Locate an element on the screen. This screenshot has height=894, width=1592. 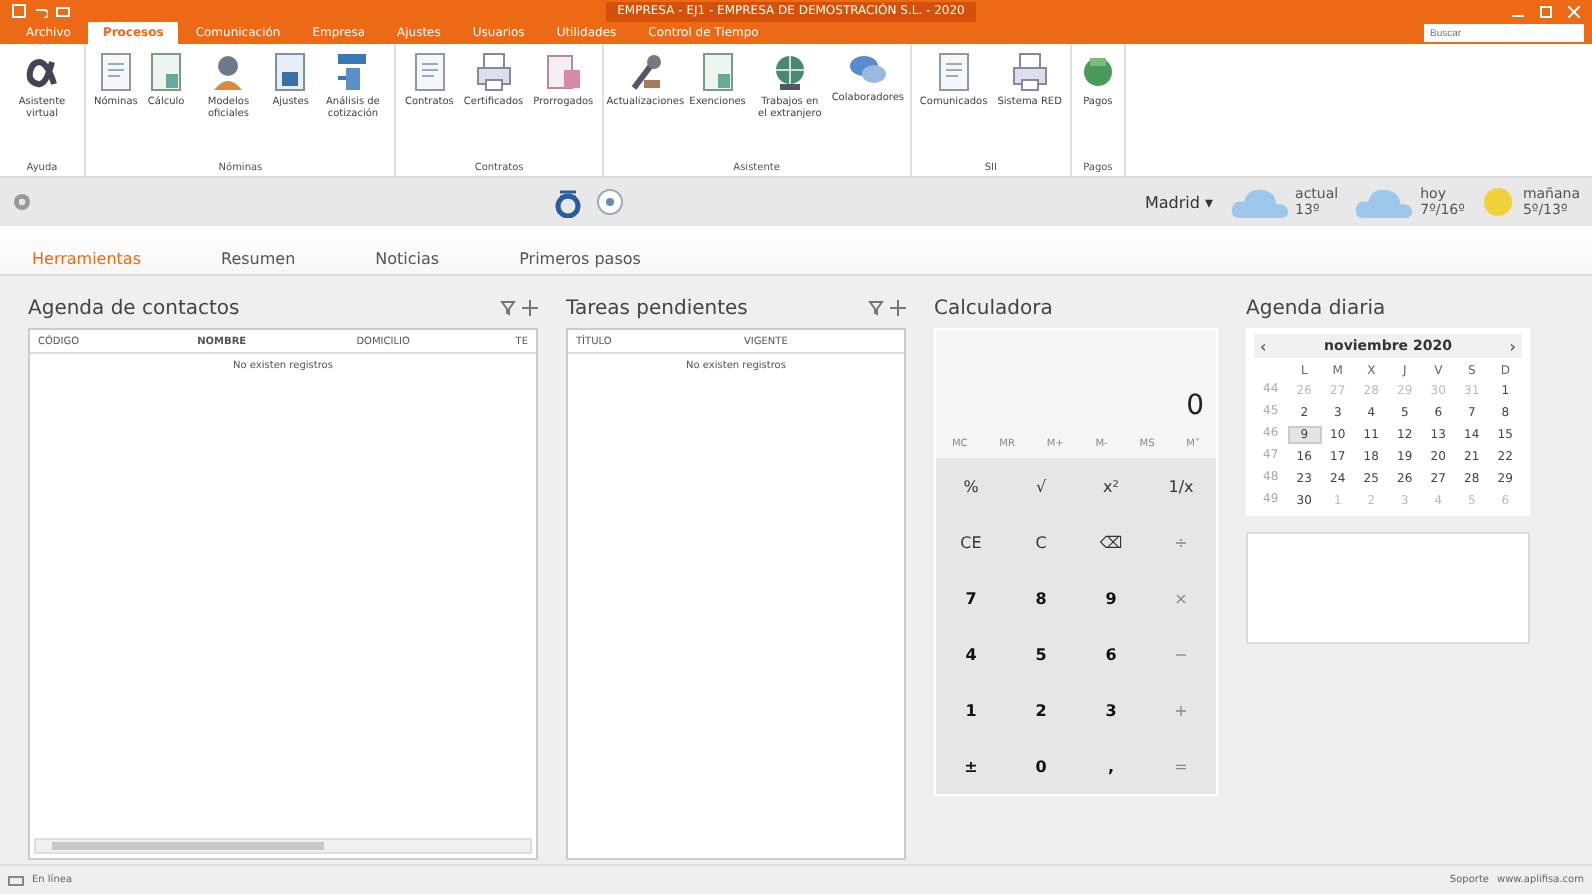
maximize-icon is located at coordinates (1546, 11).